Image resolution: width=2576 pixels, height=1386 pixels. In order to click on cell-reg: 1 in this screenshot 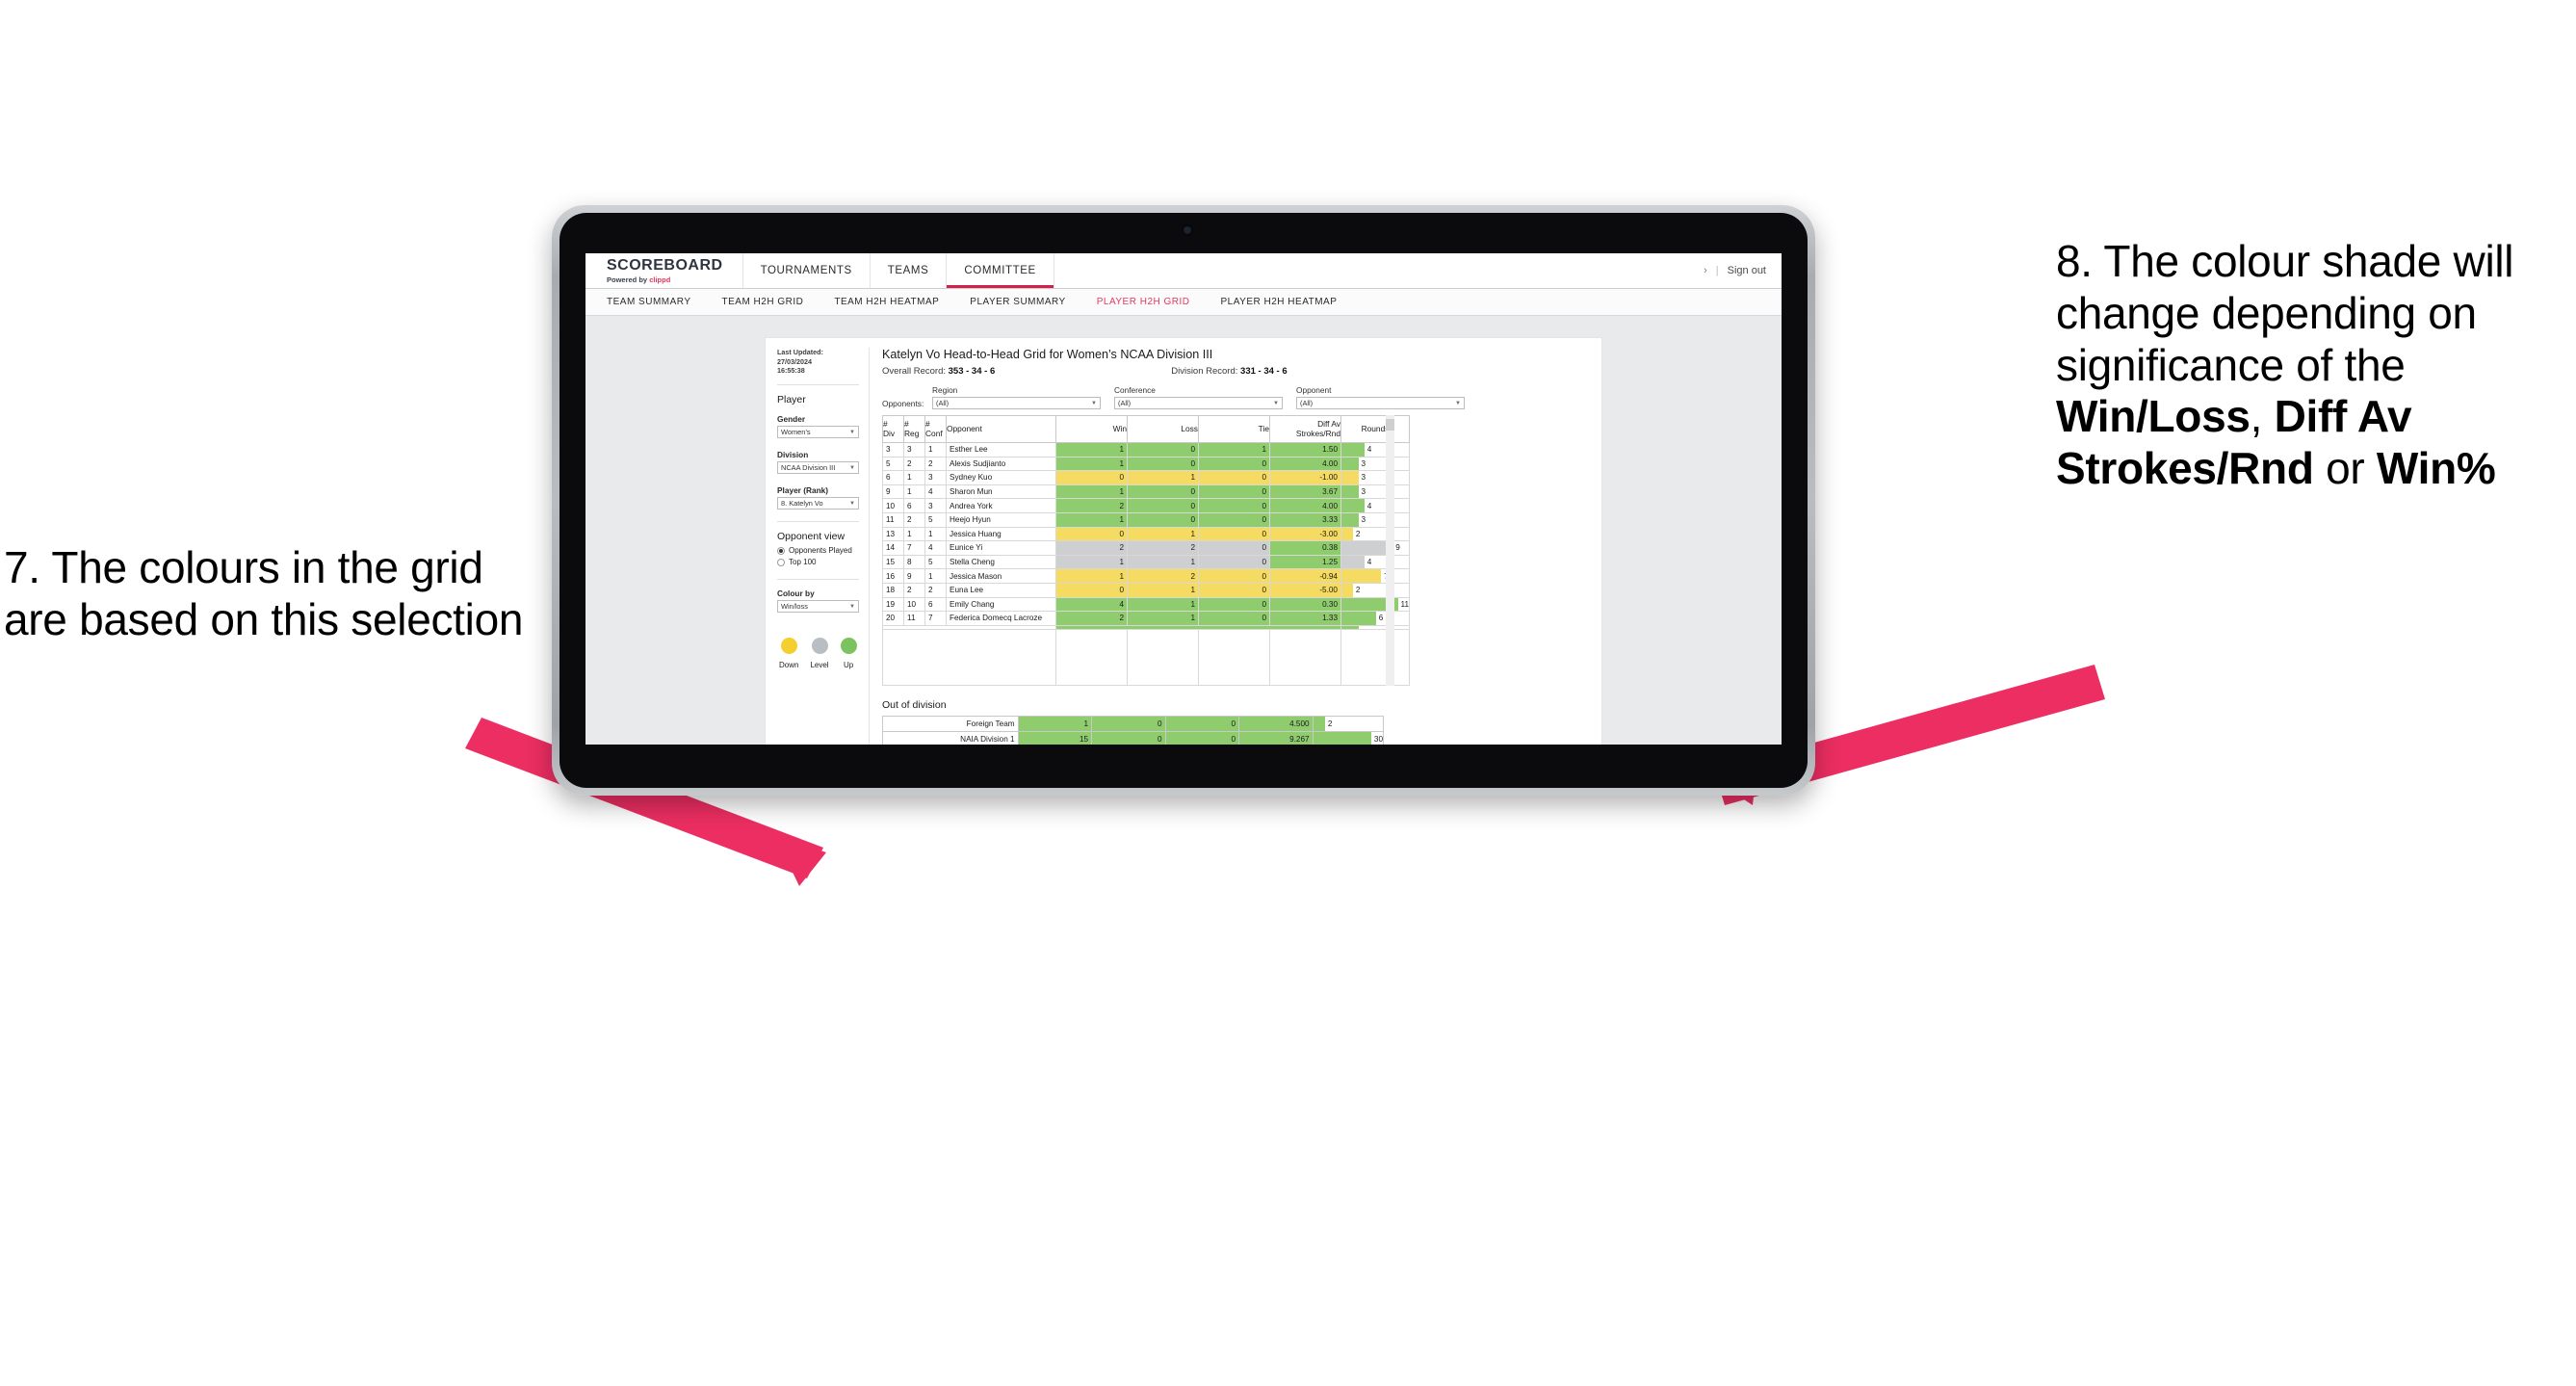, I will do `click(914, 477)`.